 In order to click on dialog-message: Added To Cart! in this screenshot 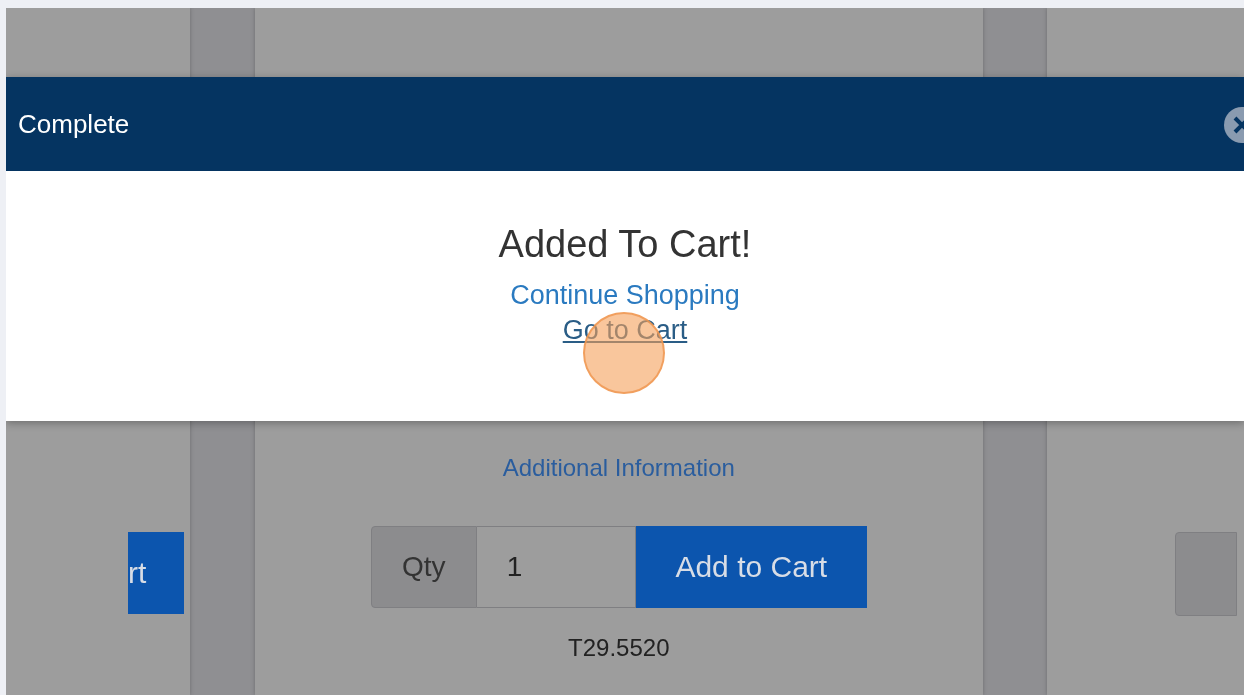, I will do `click(625, 244)`.